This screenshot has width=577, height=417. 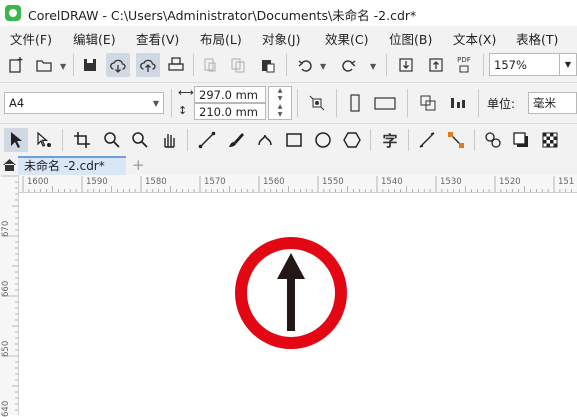 I want to click on redo-icon, so click(x=348, y=65).